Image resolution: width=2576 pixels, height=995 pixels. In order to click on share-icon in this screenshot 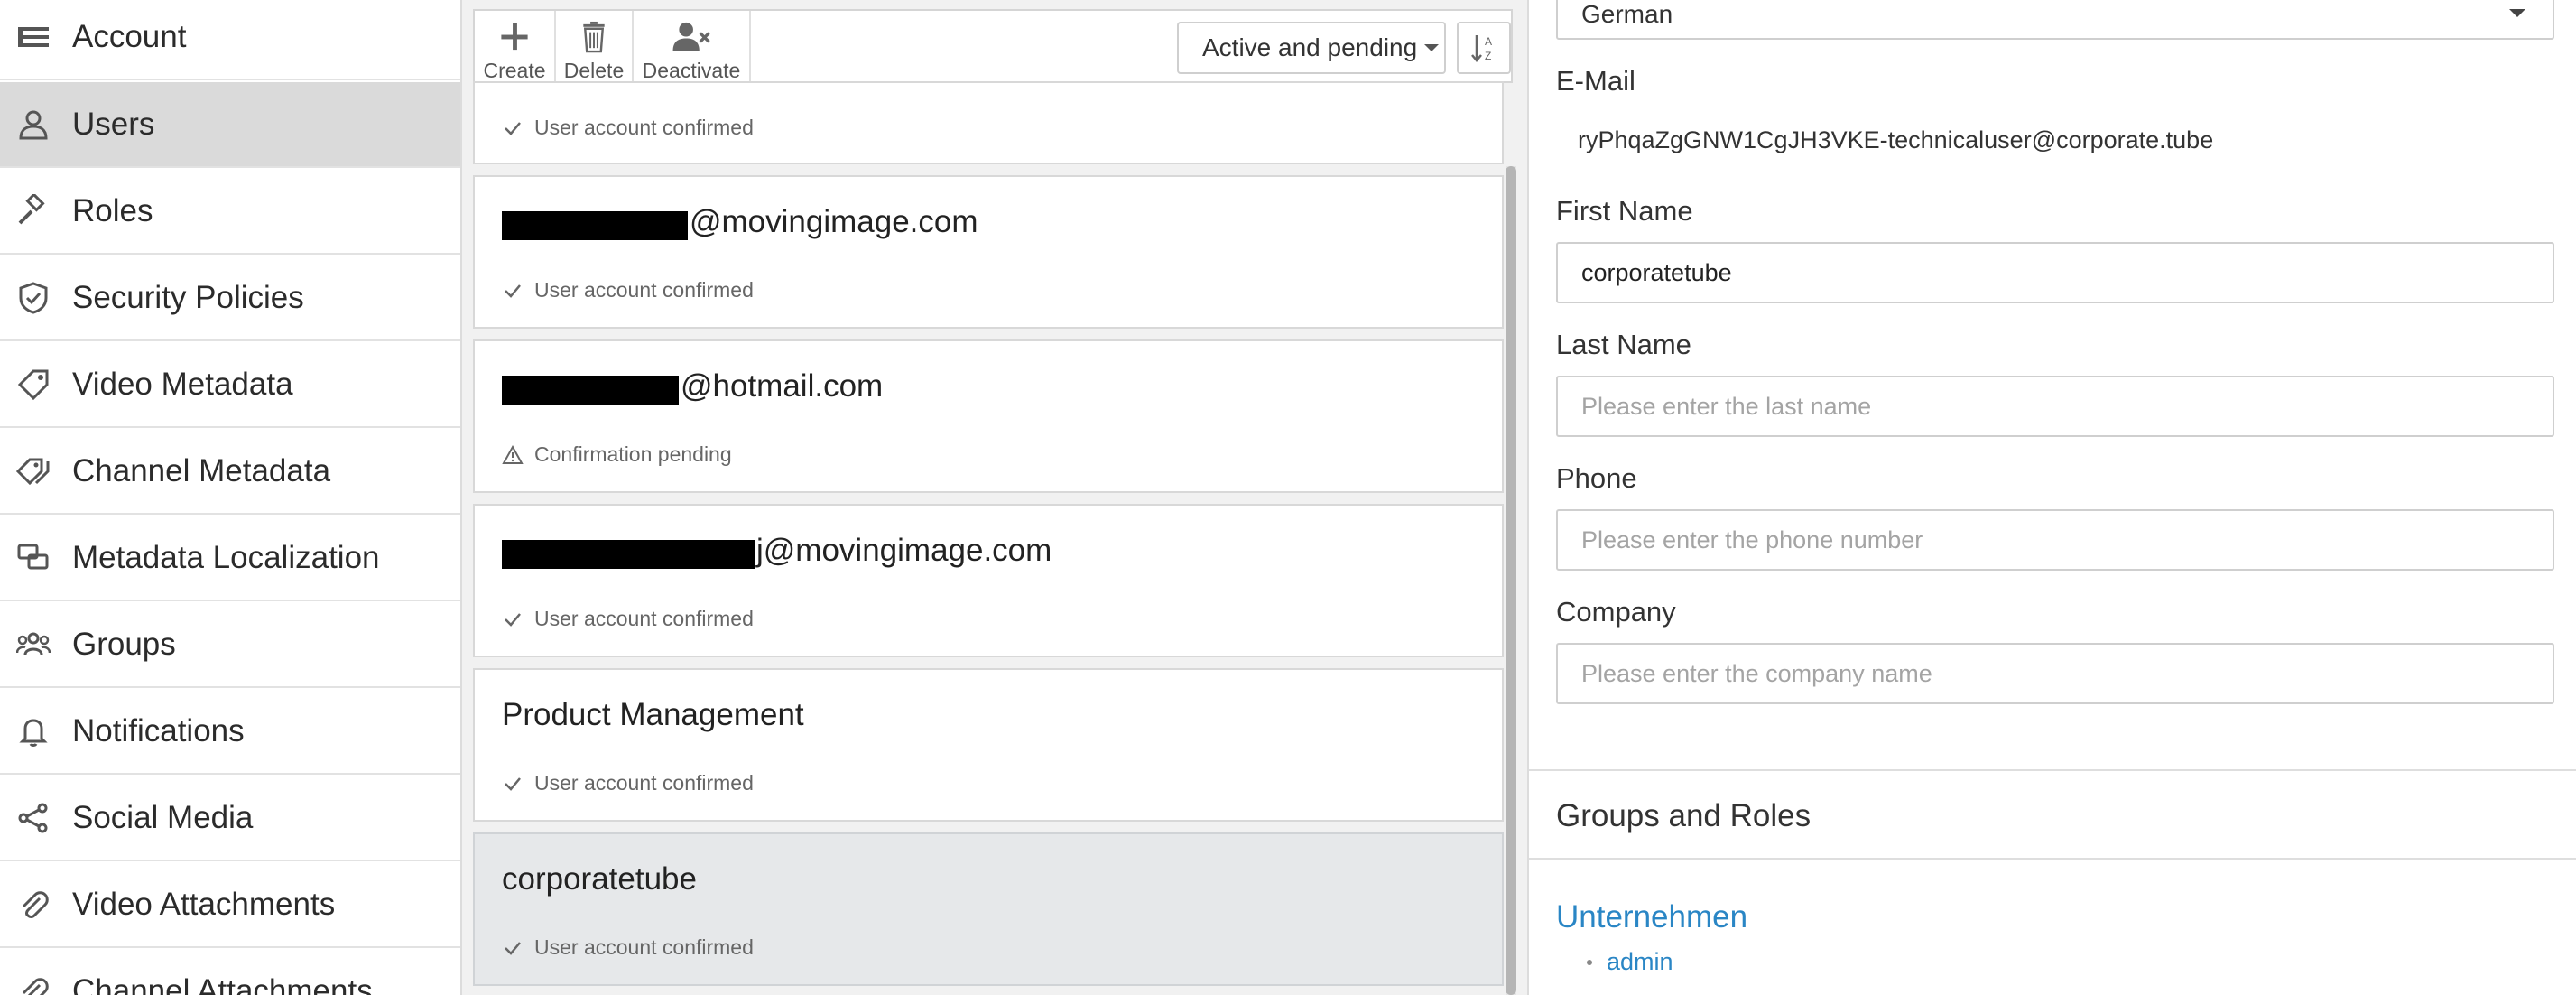, I will do `click(33, 817)`.